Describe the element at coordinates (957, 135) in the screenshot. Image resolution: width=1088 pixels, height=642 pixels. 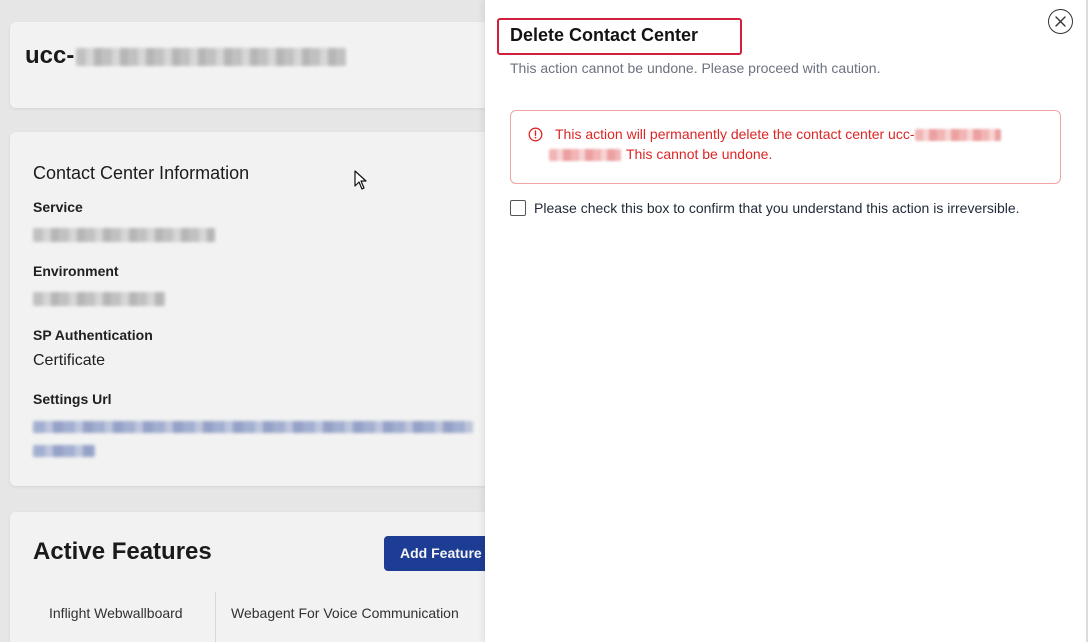
I see `redacted-center-name` at that location.